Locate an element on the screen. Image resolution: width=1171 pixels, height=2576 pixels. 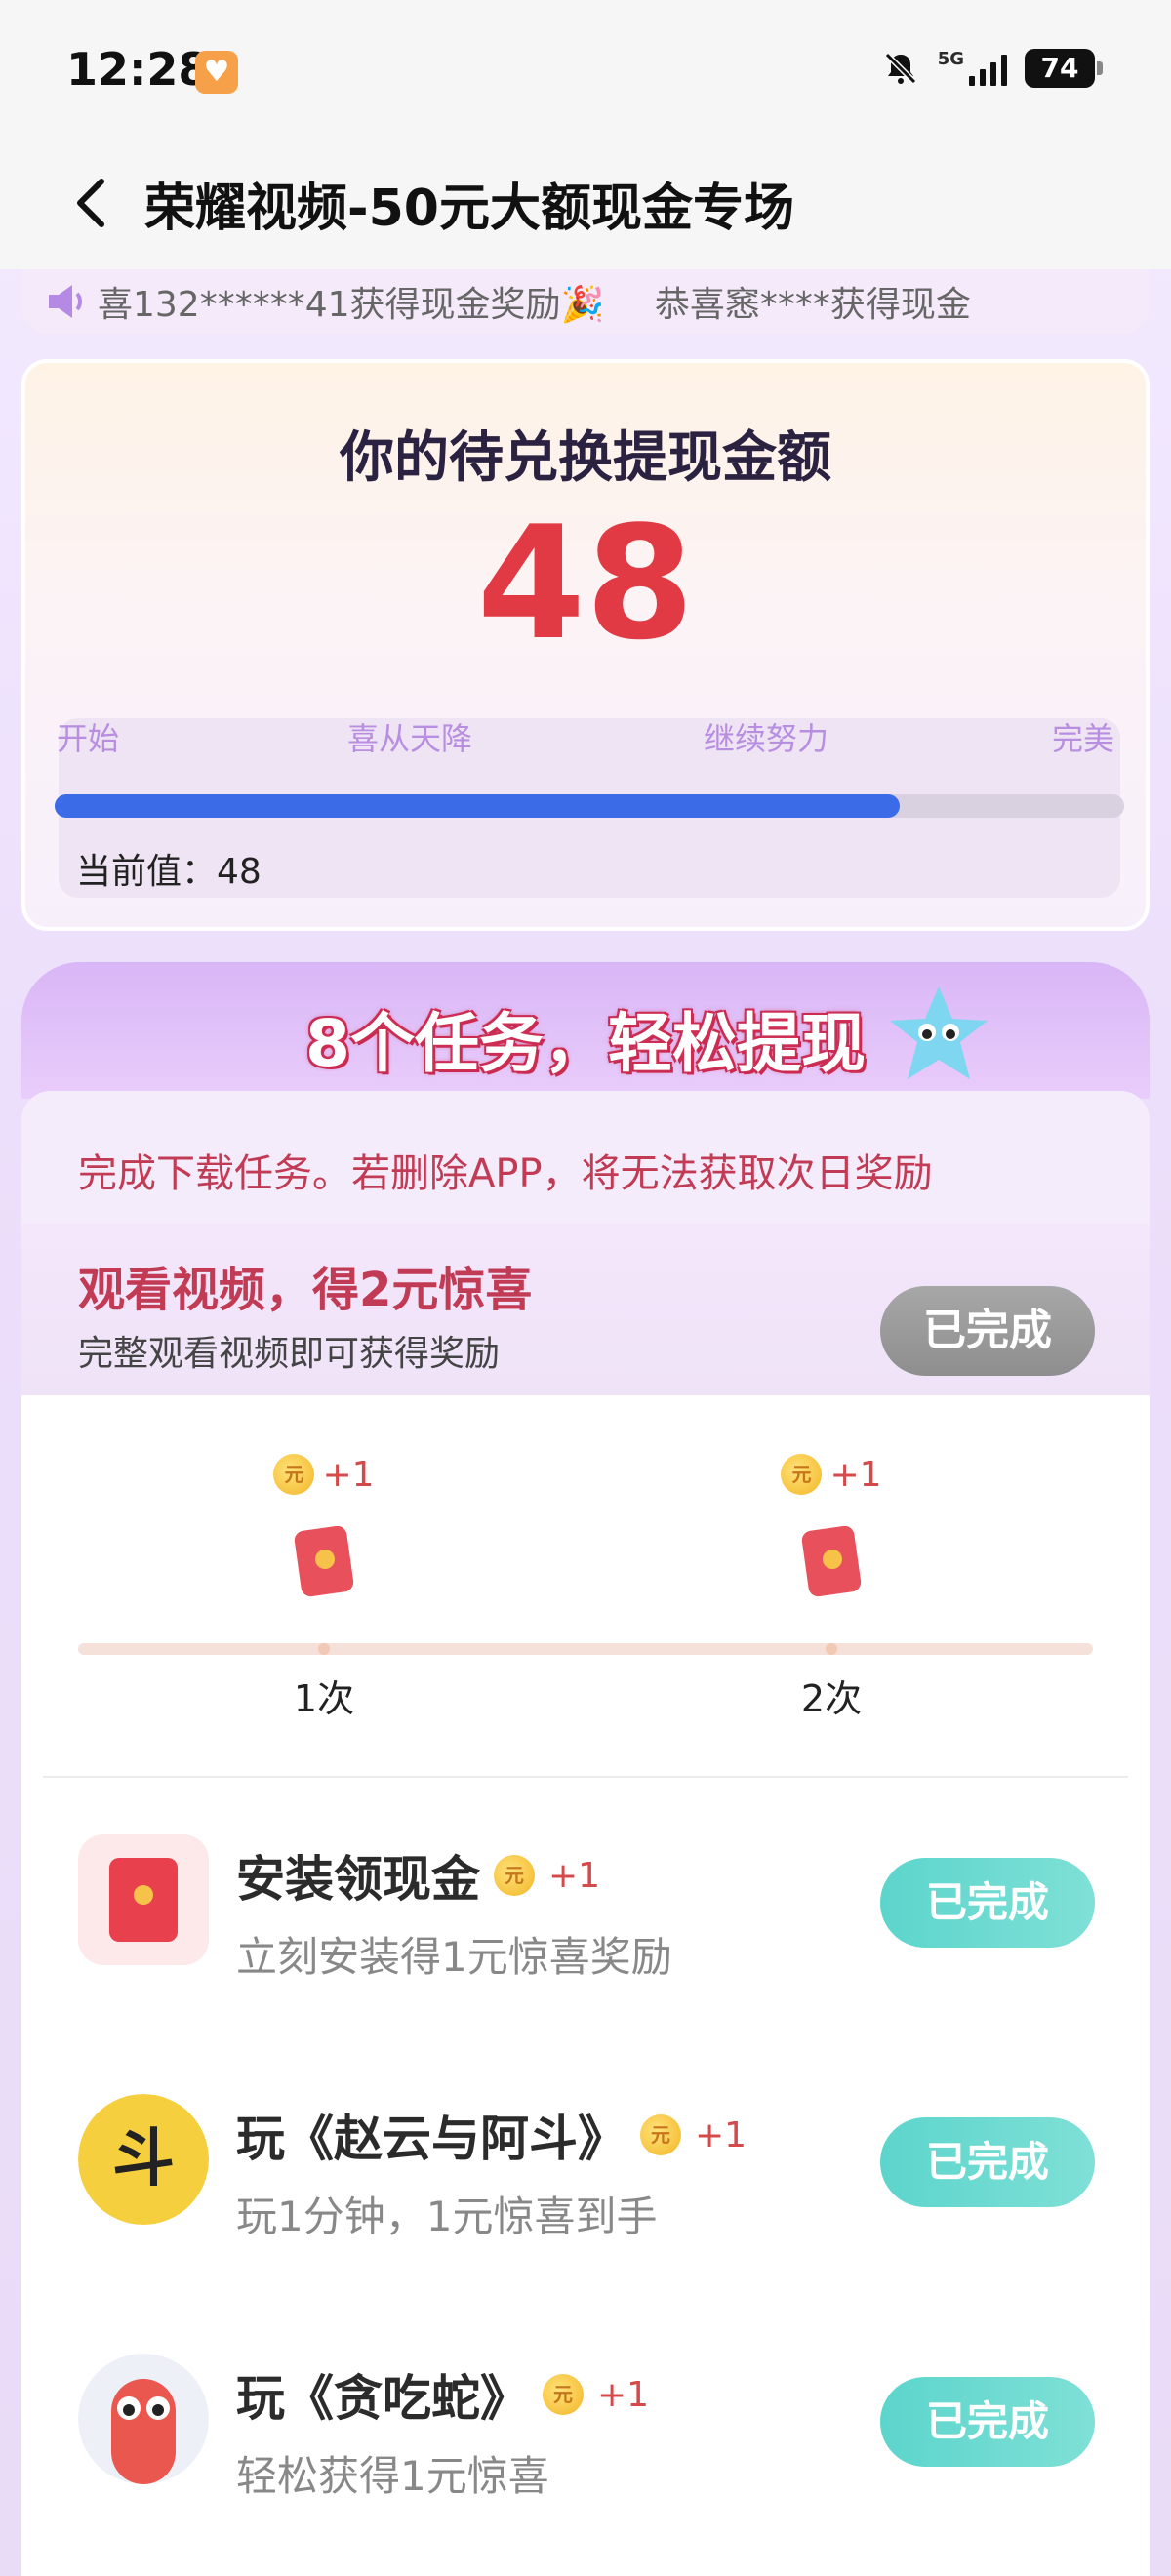
battery-level: 74 is located at coordinates (1060, 68).